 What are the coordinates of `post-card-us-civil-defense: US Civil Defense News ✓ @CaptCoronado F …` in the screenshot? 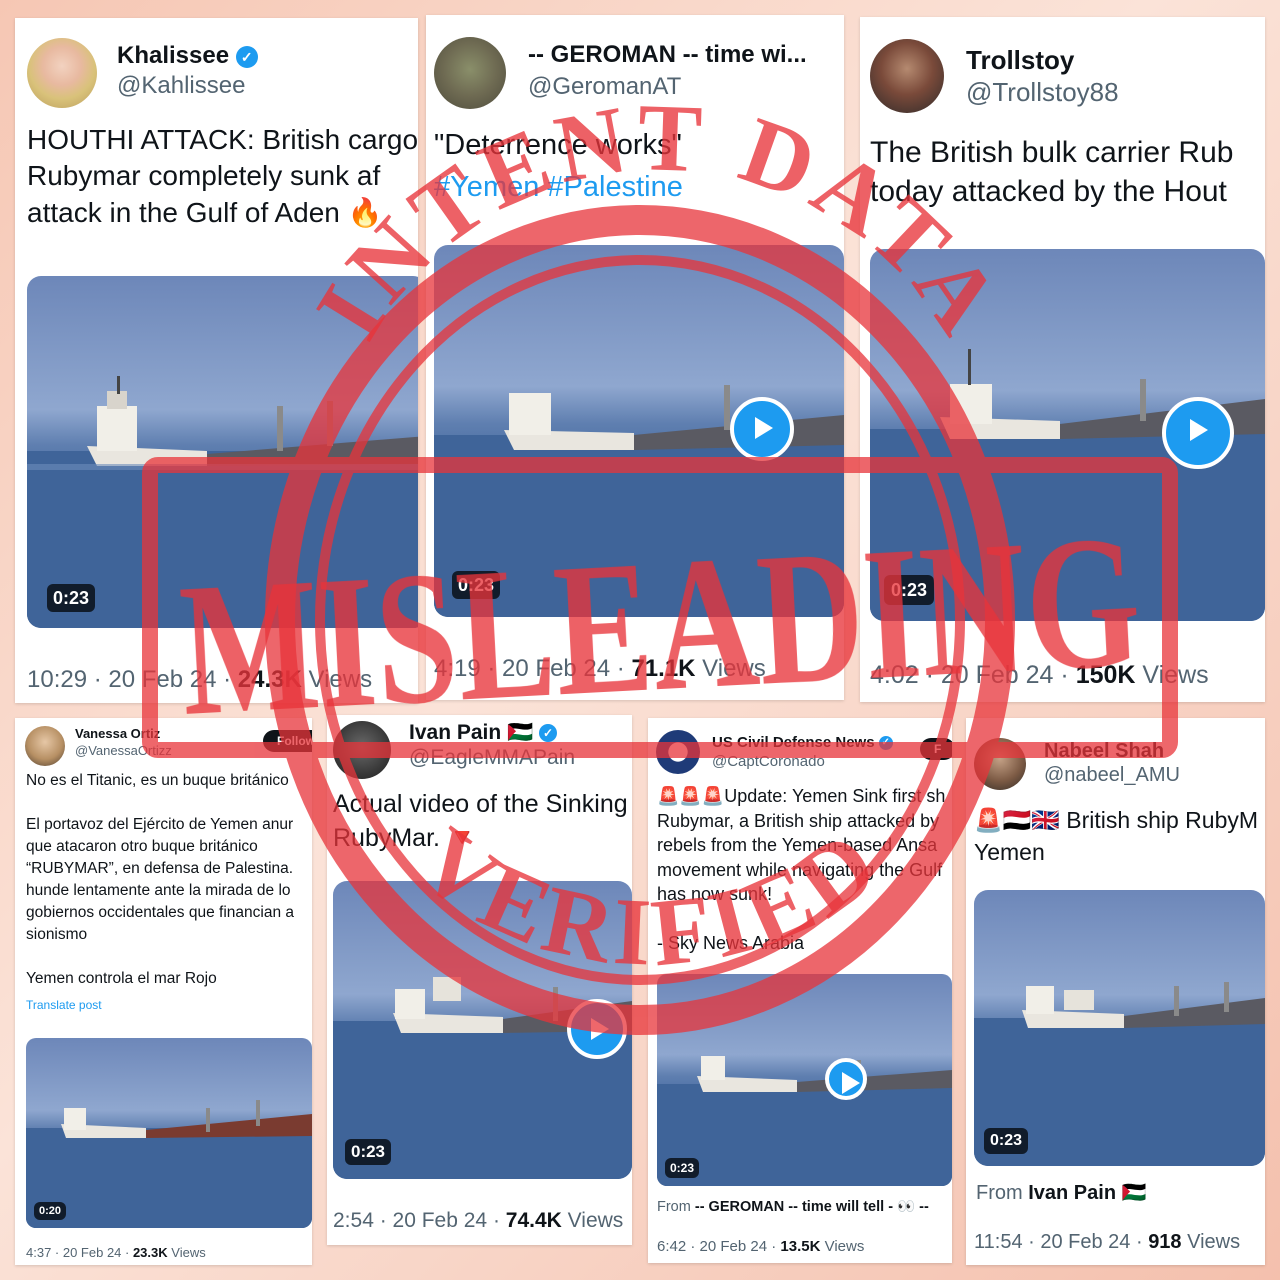 It's located at (800, 990).